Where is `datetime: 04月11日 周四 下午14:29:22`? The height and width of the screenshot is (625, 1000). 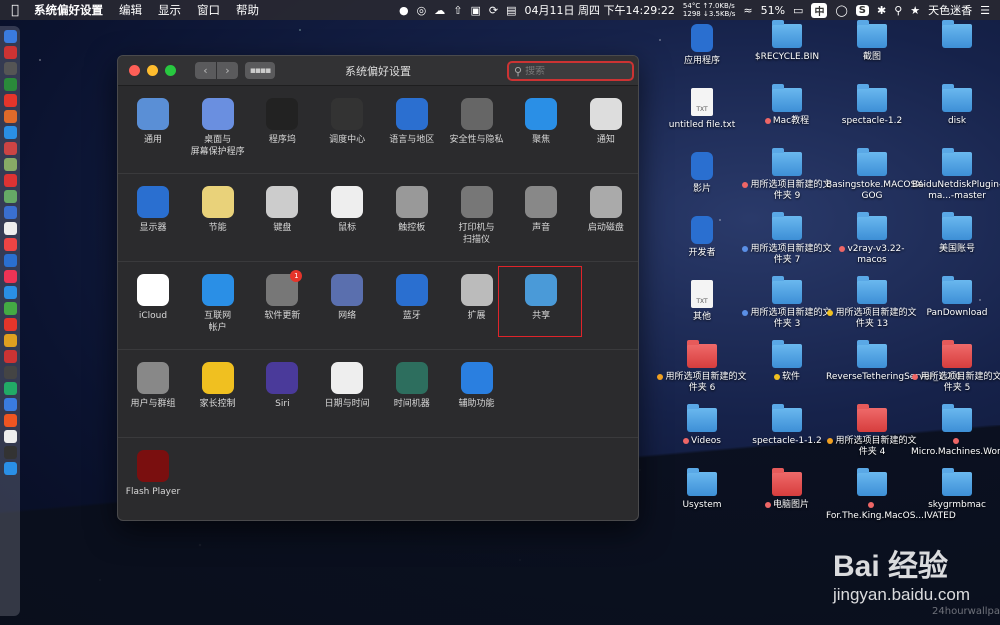
datetime: 04月11日 周四 下午14:29:22 is located at coordinates (600, 10).